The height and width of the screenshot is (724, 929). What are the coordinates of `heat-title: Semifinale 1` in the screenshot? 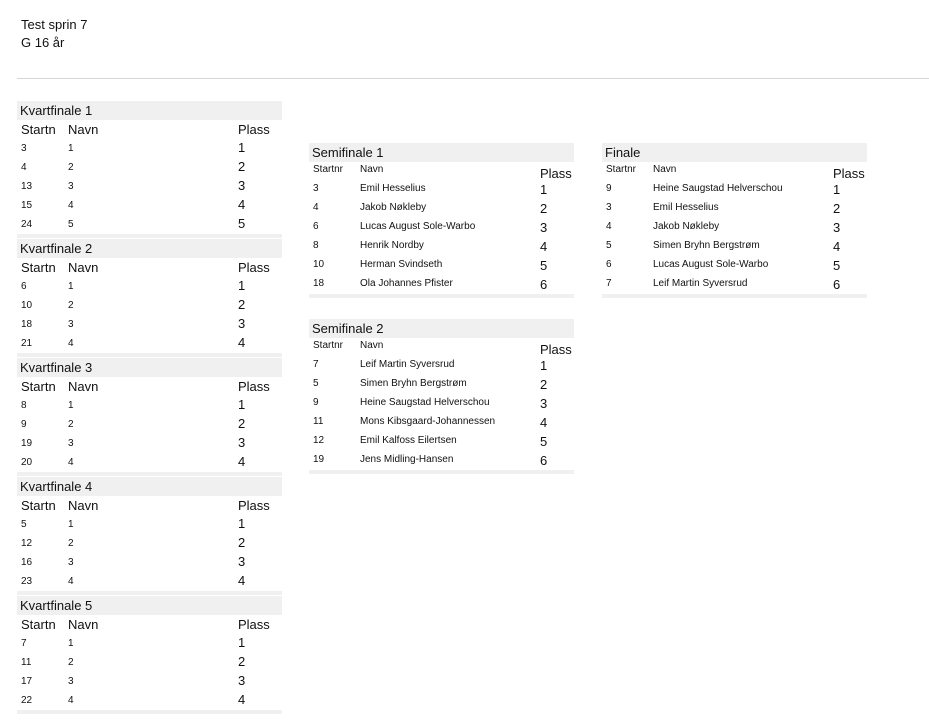 It's located at (441, 152).